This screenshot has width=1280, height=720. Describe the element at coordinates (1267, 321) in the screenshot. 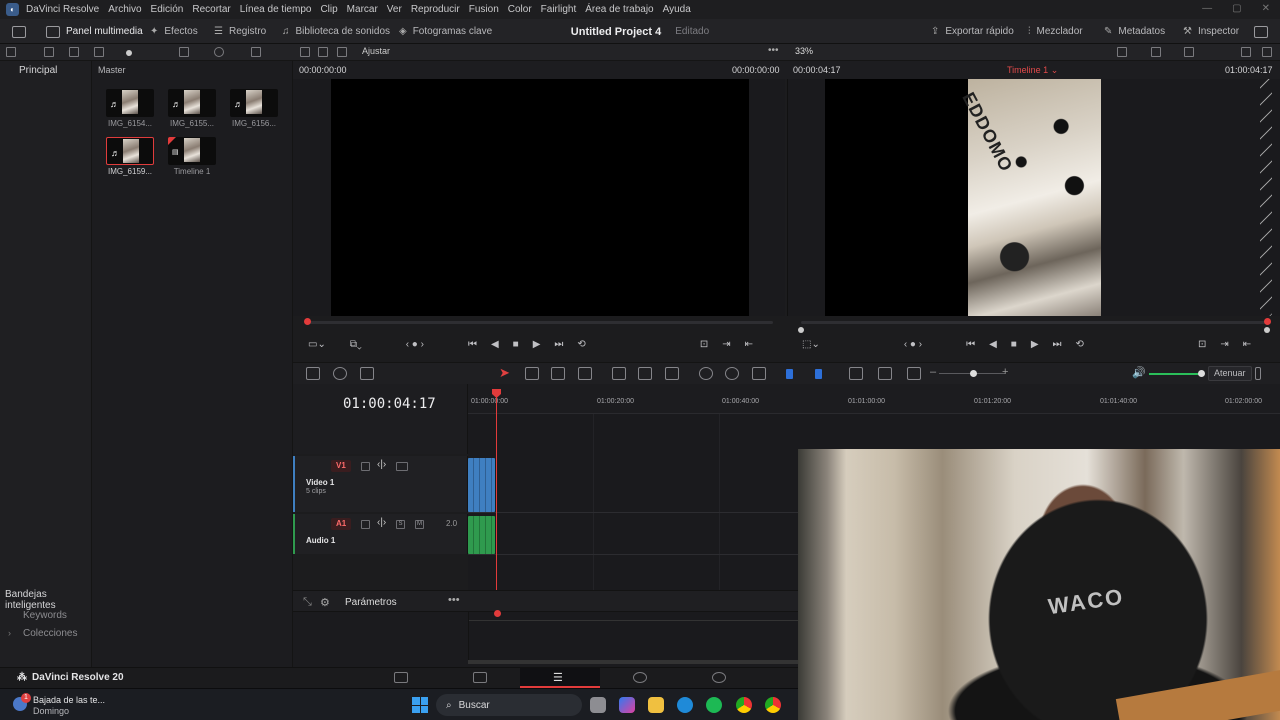

I see `timeline-scrubber-end` at that location.